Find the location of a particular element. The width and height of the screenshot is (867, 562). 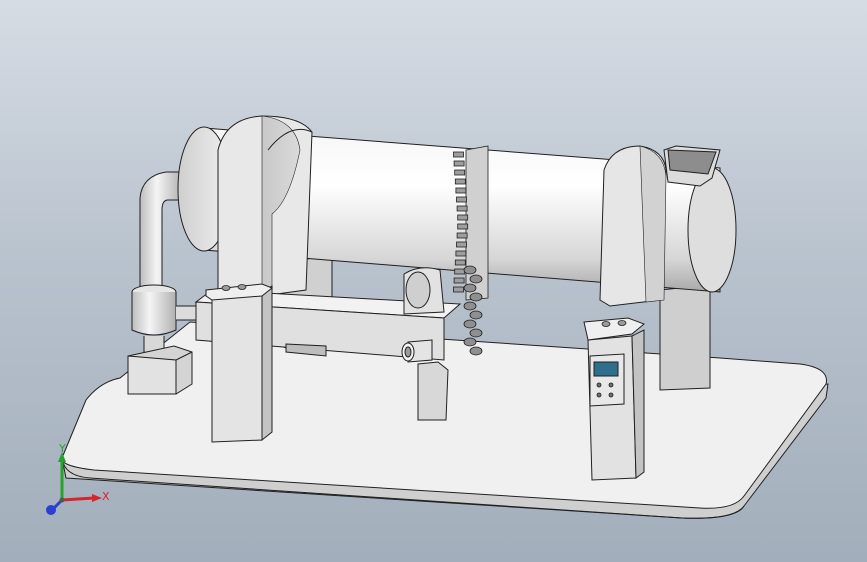

x-axis-arrowhead is located at coordinates (97, 498).